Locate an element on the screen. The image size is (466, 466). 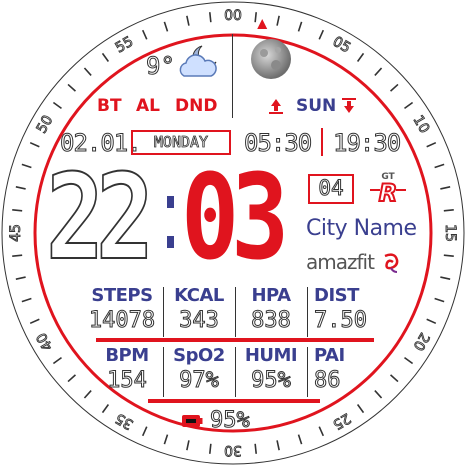
cloud-night-icon is located at coordinates (198, 62).